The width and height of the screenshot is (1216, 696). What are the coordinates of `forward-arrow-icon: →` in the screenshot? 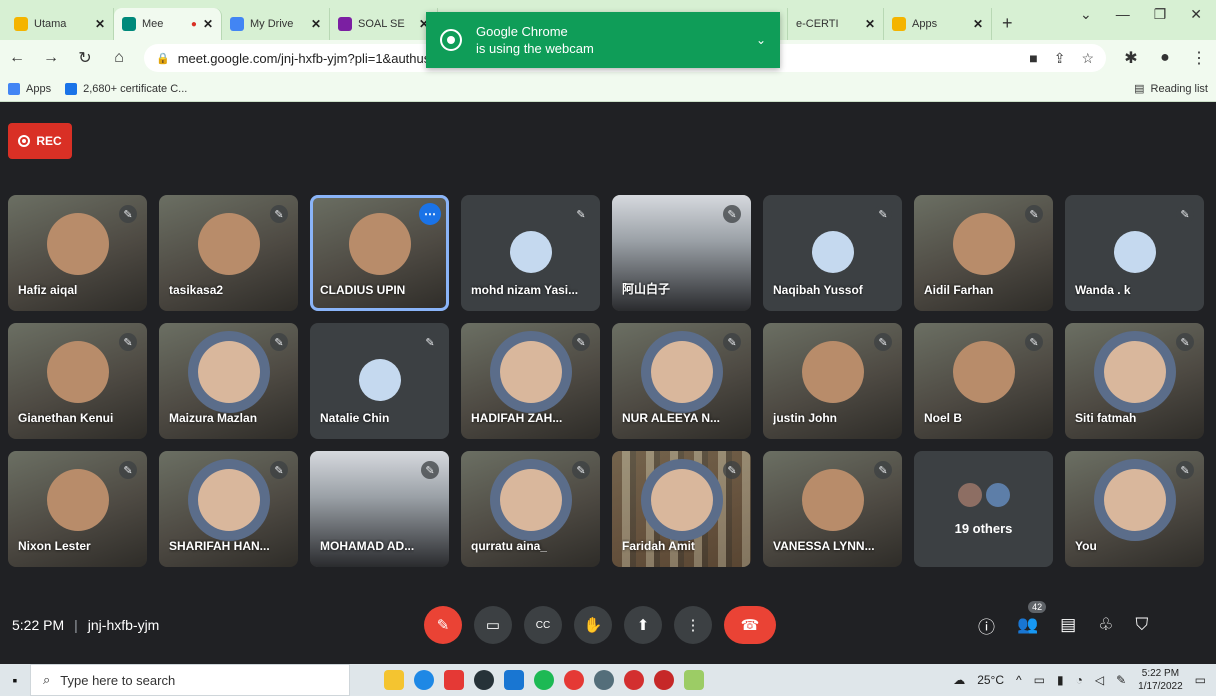 It's located at (51, 58).